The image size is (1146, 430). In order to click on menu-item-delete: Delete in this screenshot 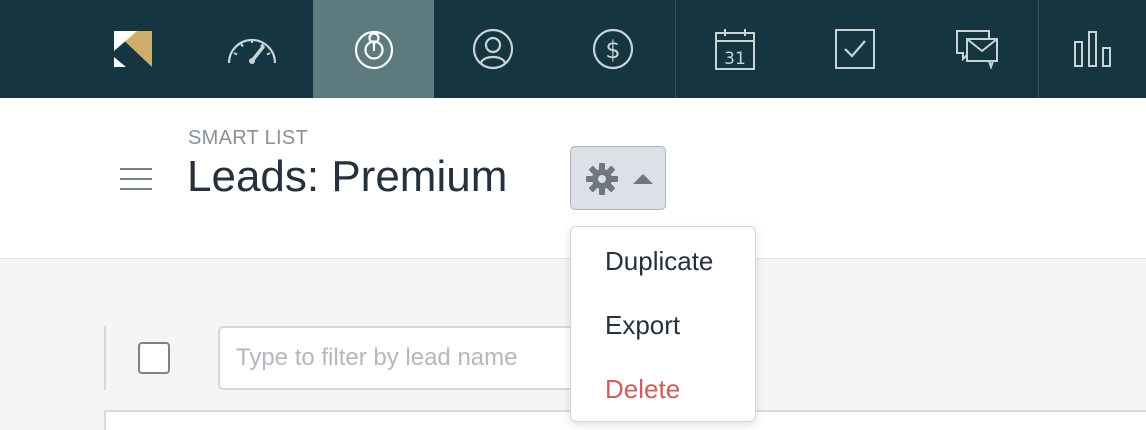, I will do `click(663, 389)`.